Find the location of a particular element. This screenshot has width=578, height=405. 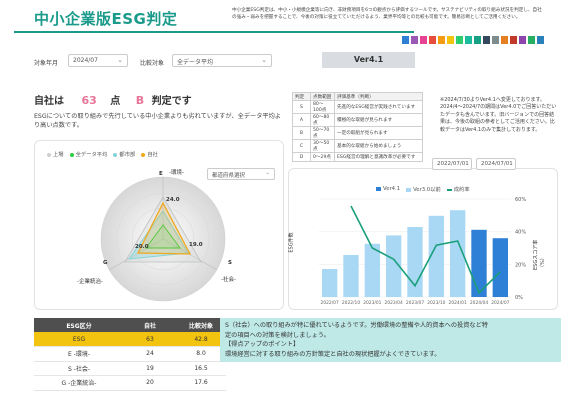

category-cell: ESG is located at coordinates (79, 339).